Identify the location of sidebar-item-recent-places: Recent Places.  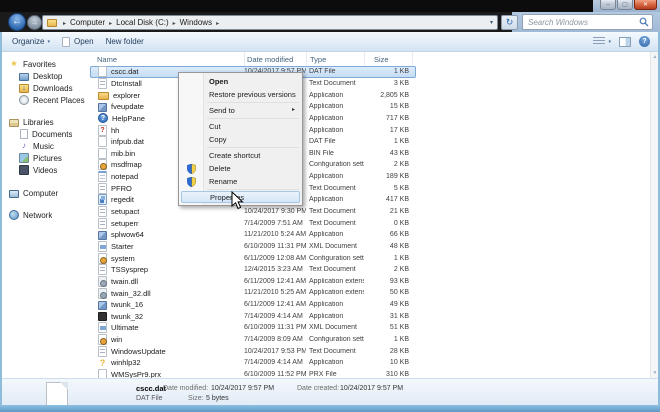
(45, 100).